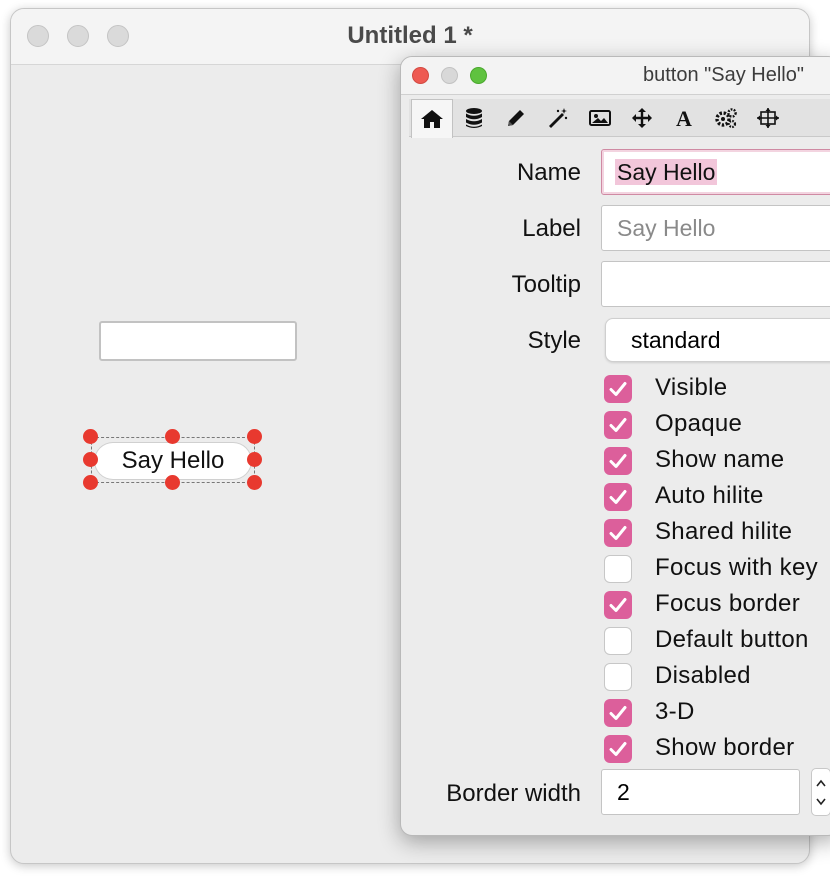 Image resolution: width=830 pixels, height=878 pixels. Describe the element at coordinates (548, 172) in the screenshot. I see `name-label: Name` at that location.